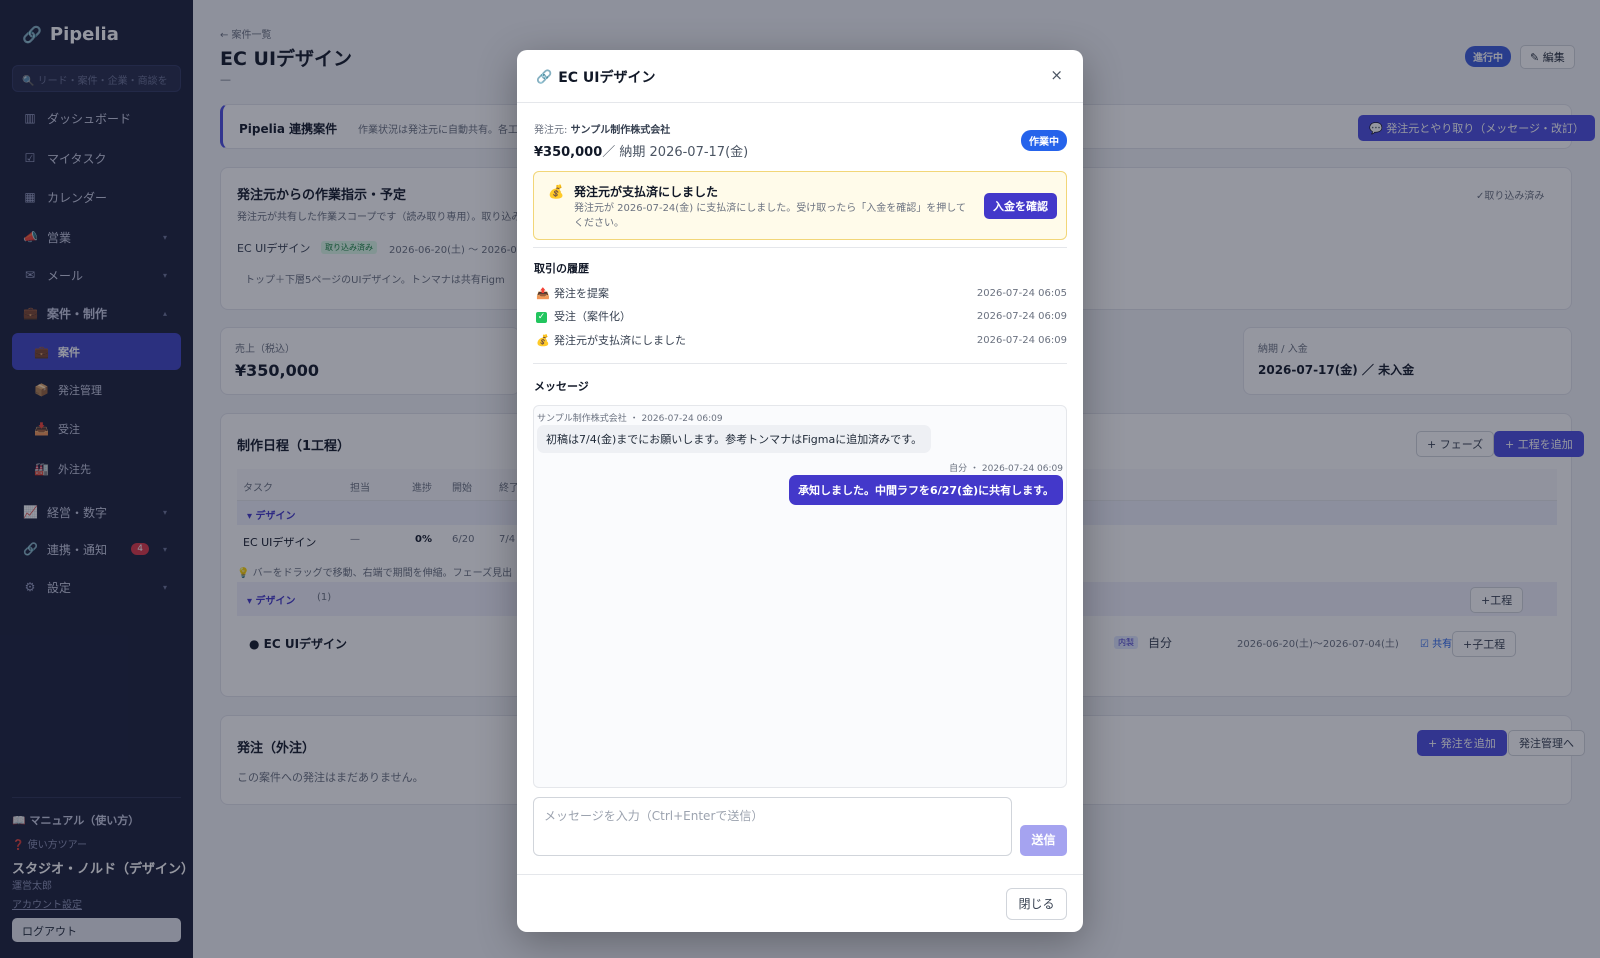  What do you see at coordinates (544, 77) in the screenshot?
I see `link-icon: 🔗` at bounding box center [544, 77].